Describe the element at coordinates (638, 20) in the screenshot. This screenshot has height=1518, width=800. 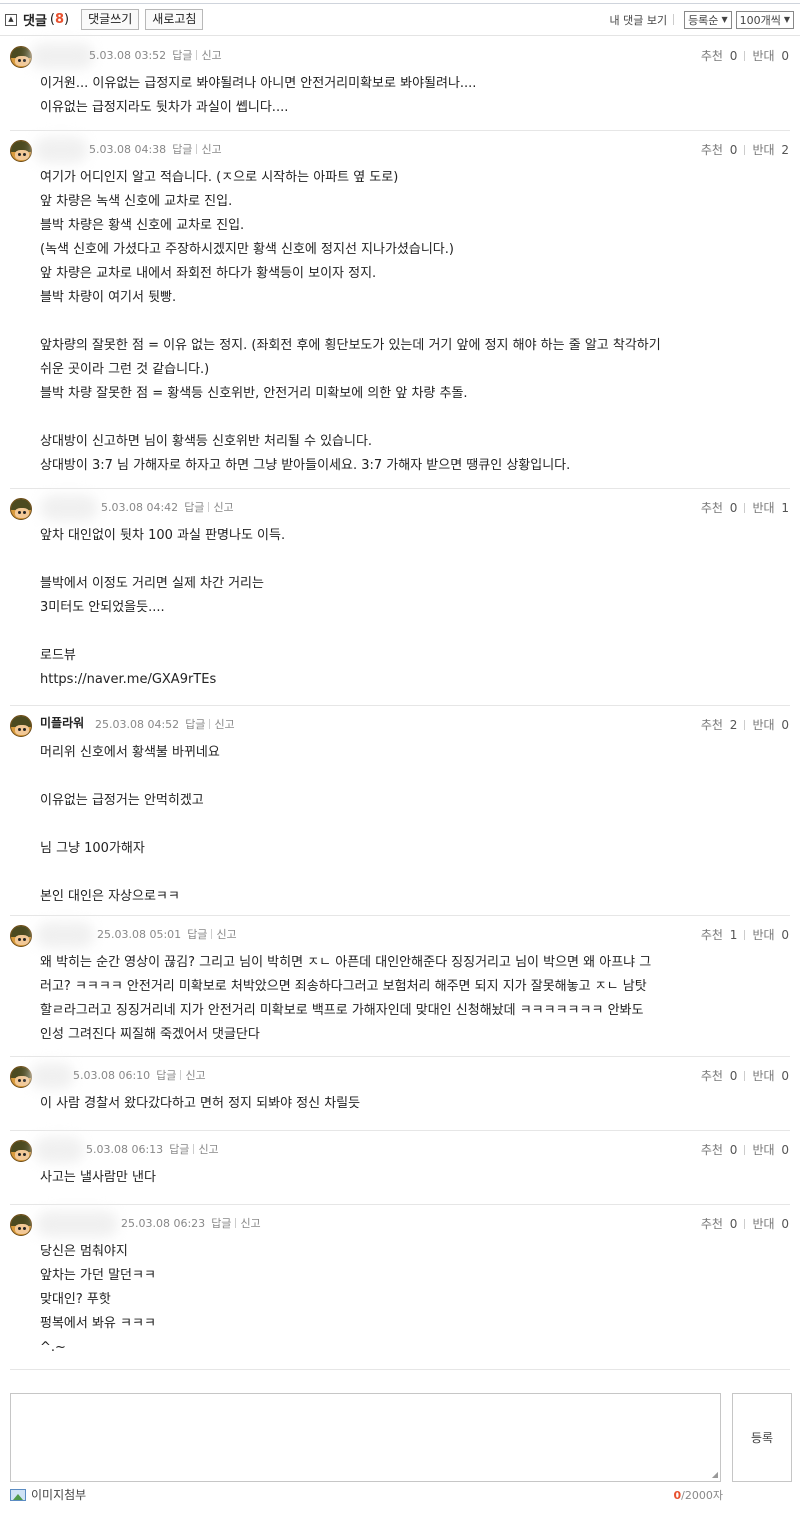
I see `my-comments-link: 내 댓글 보기` at that location.